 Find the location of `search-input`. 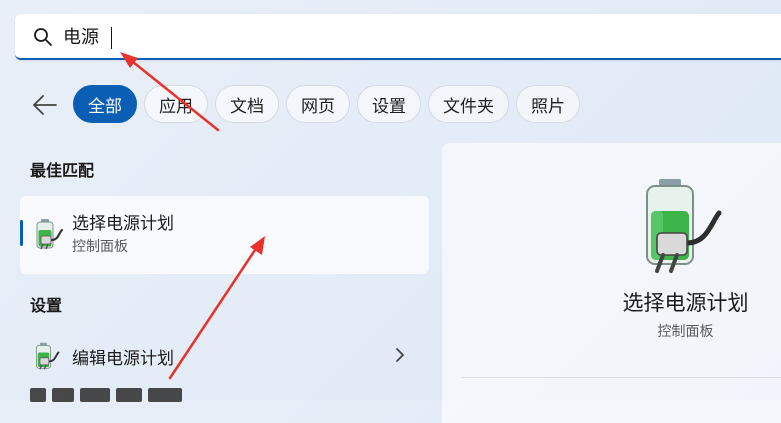

search-input is located at coordinates (363, 36).